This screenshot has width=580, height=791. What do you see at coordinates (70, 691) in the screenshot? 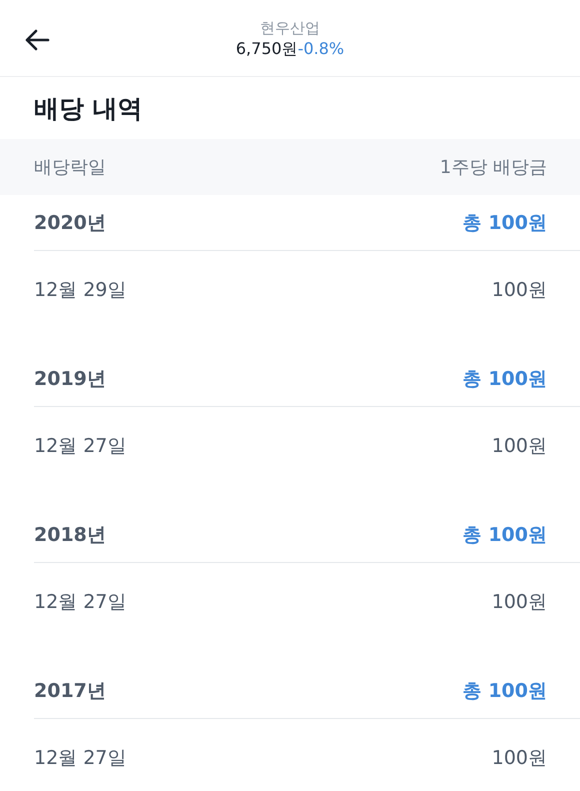
I see `year-label: 2017년` at bounding box center [70, 691].